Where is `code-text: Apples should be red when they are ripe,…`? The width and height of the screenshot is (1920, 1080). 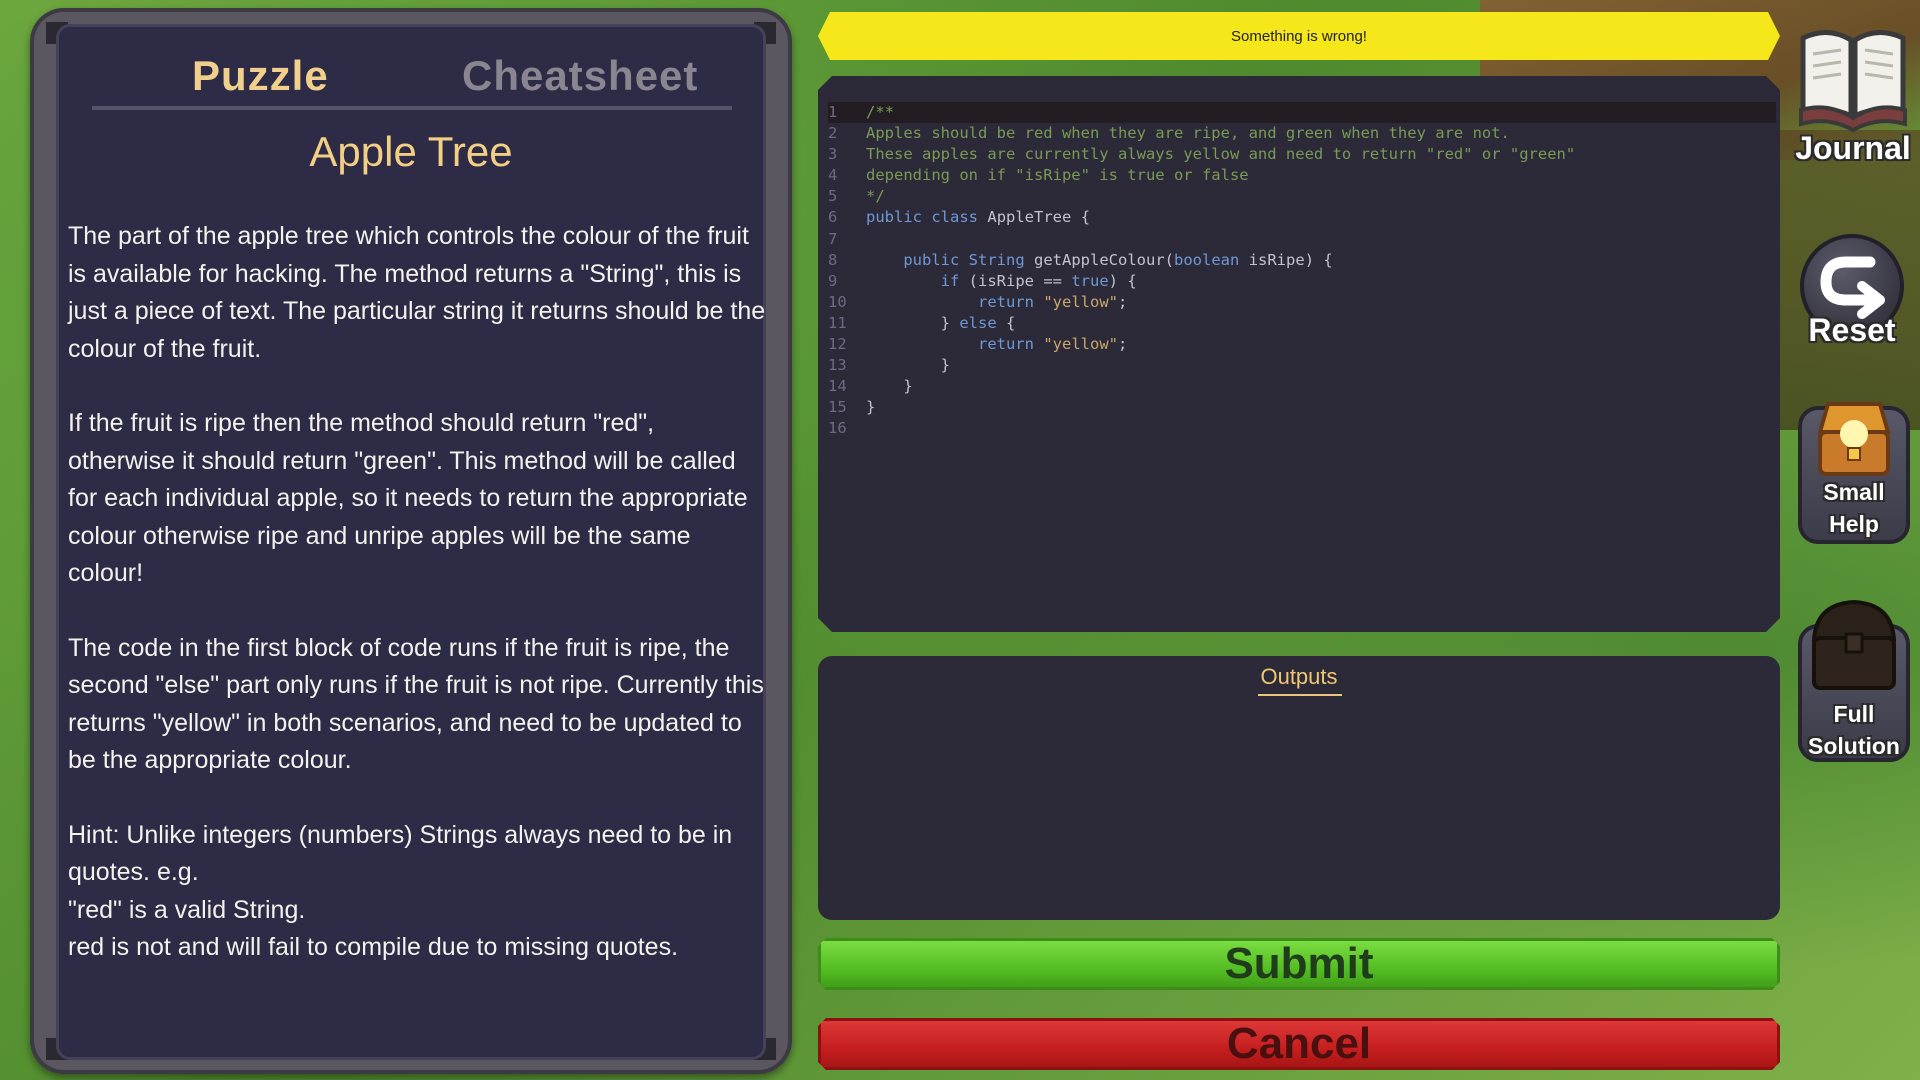 code-text: Apples should be red when they are ripe,… is located at coordinates (1188, 133).